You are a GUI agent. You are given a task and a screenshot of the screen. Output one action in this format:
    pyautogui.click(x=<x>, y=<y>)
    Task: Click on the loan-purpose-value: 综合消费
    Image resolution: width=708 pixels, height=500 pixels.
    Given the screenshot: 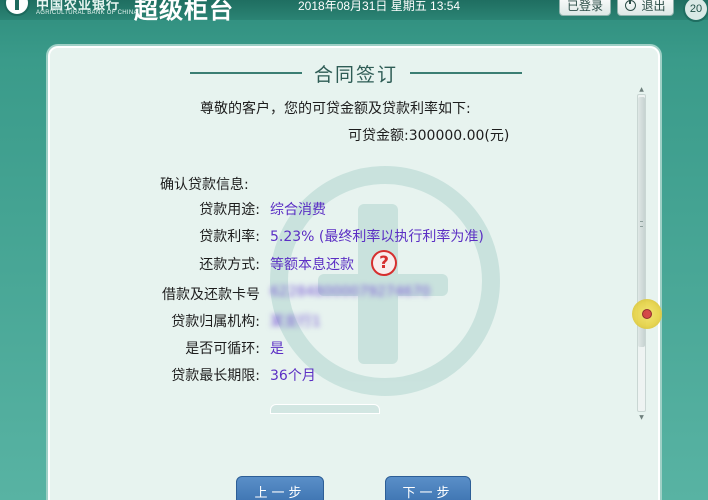 What is the action you would take?
    pyautogui.click(x=298, y=210)
    